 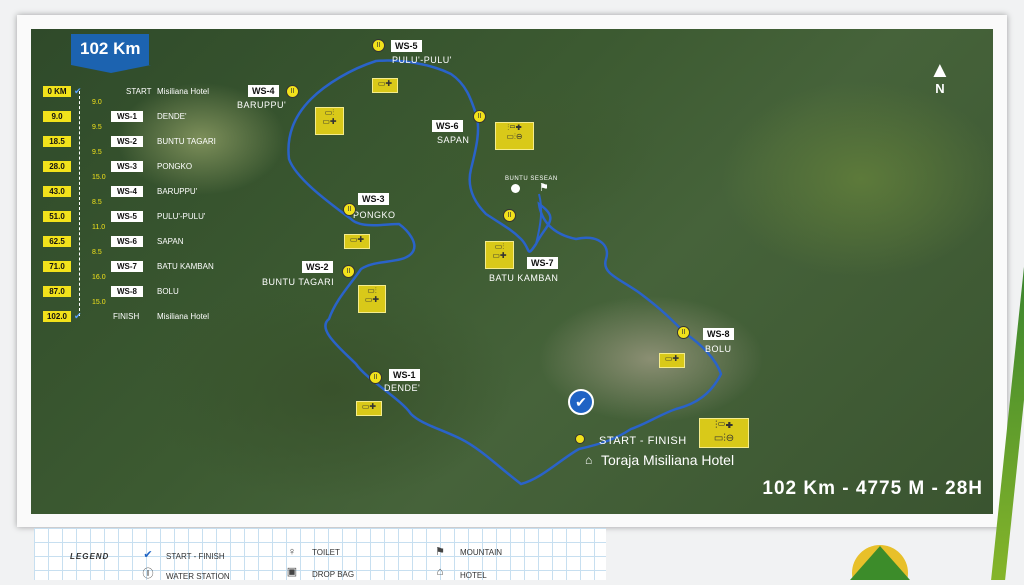 I want to click on legend-item: DROP BAG, so click(x=333, y=574).